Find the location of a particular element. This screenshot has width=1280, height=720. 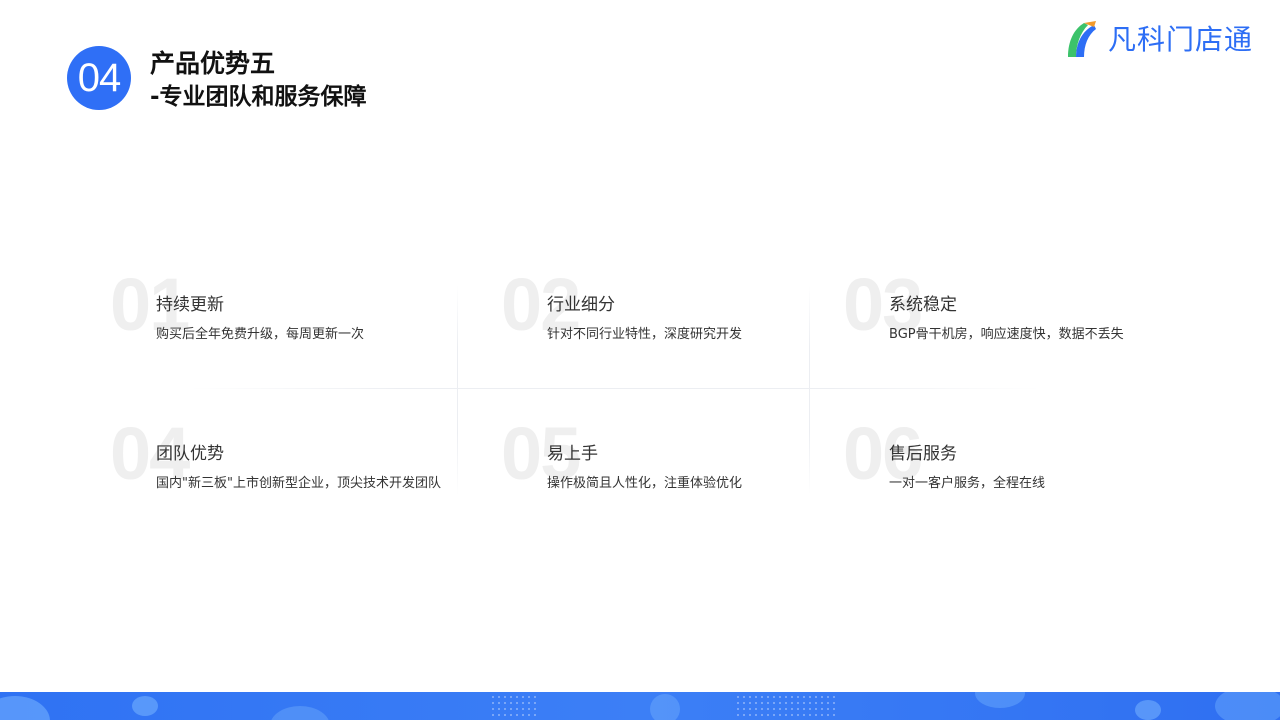

feature-title: 易上手 is located at coordinates (572, 454).